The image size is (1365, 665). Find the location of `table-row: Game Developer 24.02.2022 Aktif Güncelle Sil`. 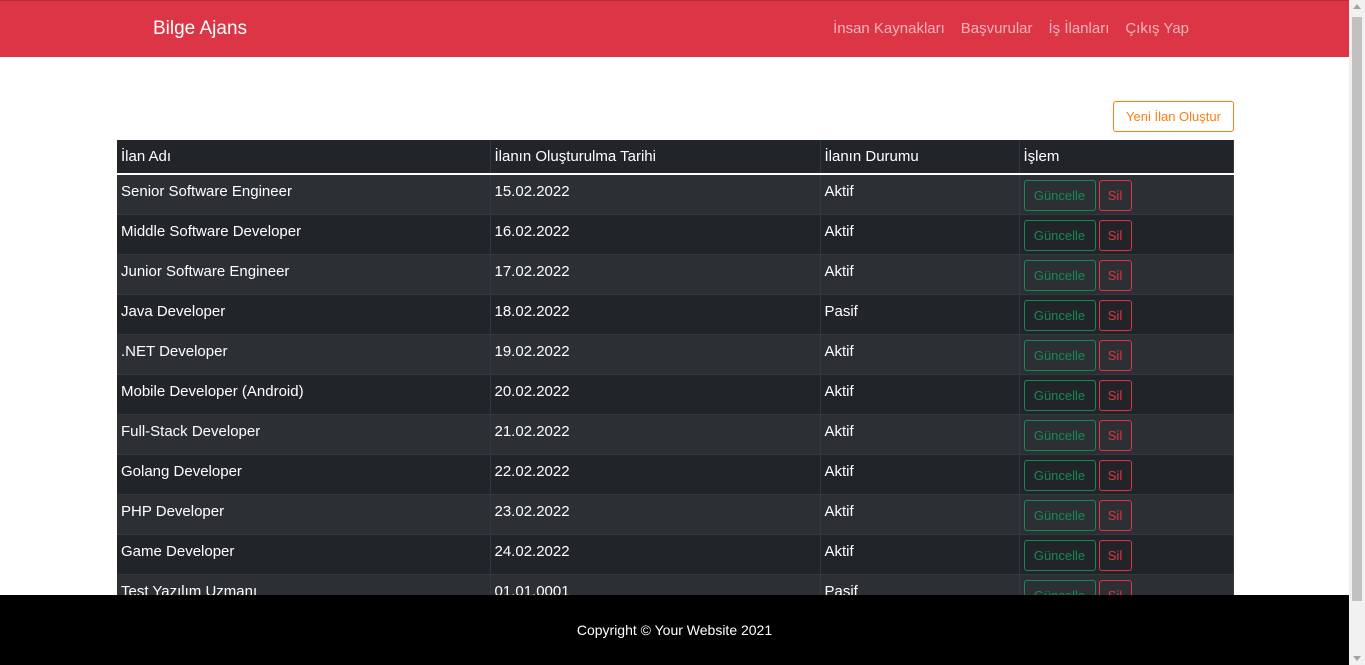

table-row: Game Developer 24.02.2022 Aktif Güncelle Sil is located at coordinates (675, 554).